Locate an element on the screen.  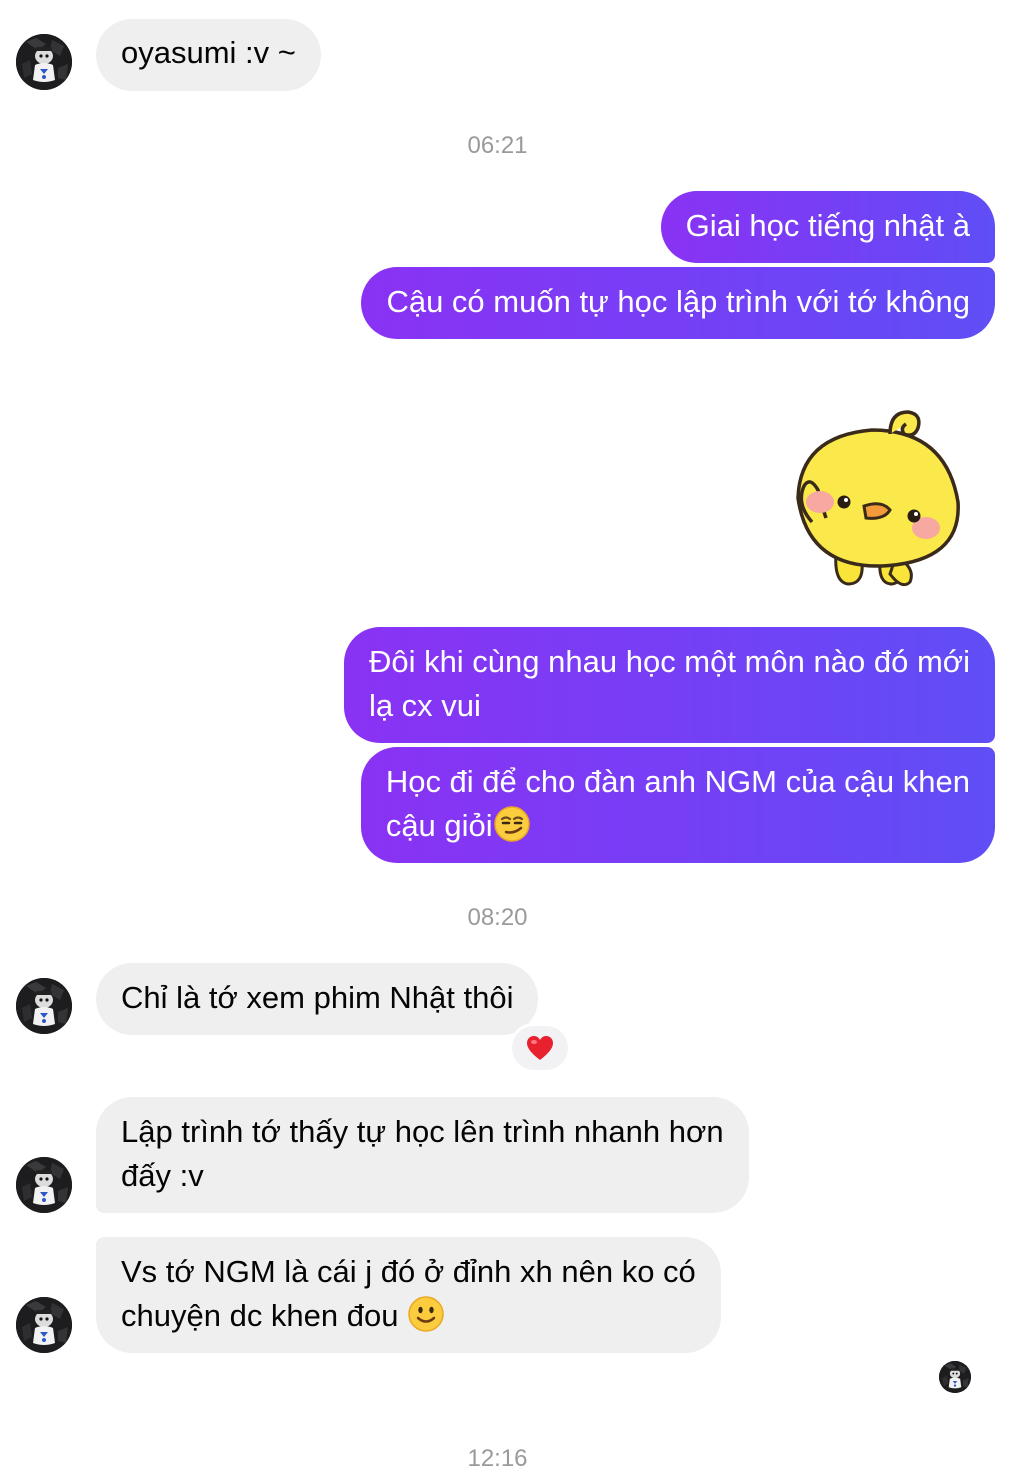
message-text: Chỉ là tớ xem phim Nhật thôi is located at coordinates (317, 997).